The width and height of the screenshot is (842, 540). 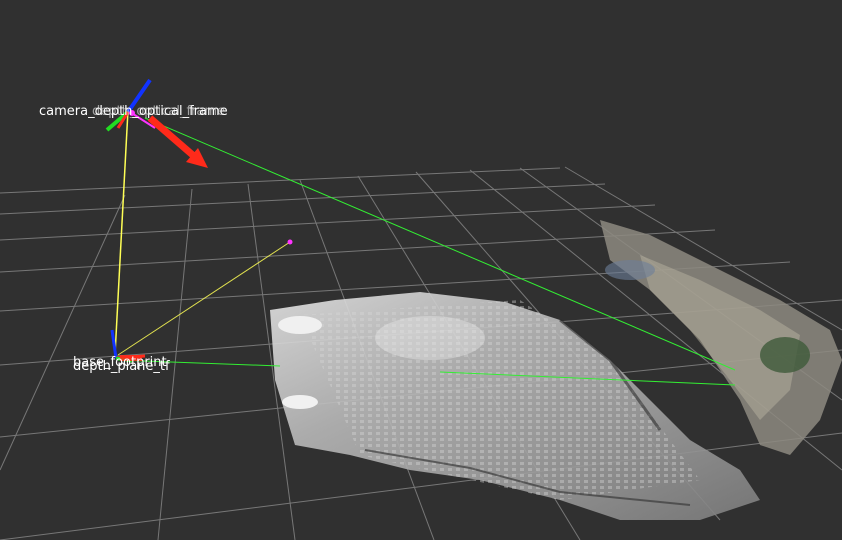 I want to click on pose-arrow, so click(x=177, y=141).